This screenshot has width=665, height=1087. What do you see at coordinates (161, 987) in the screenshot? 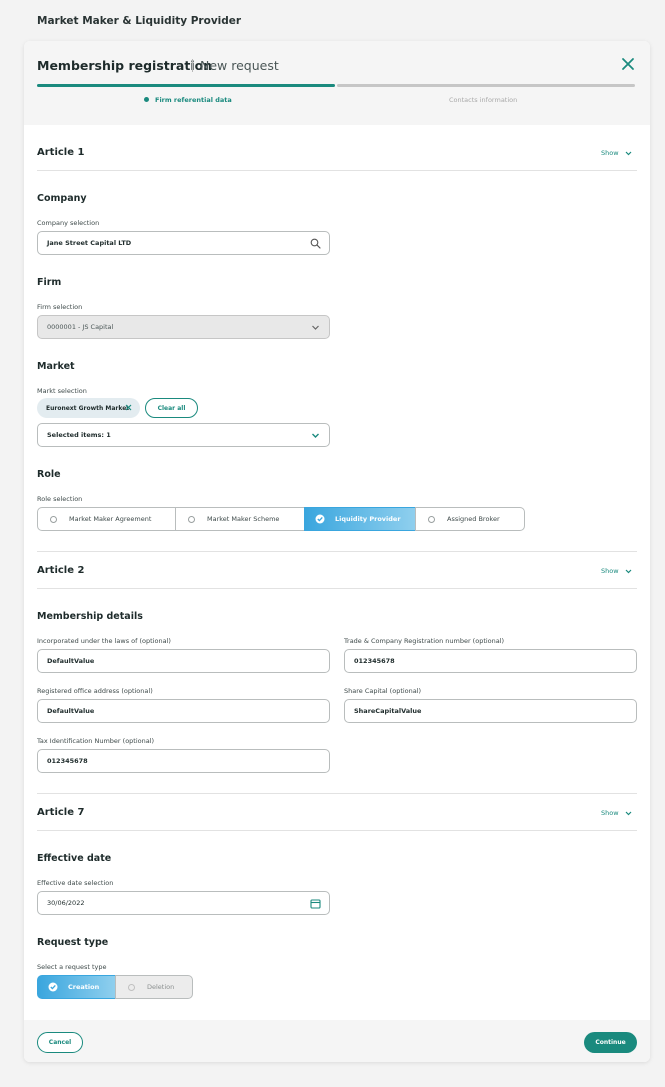
I see `request-option-label: Deletion` at bounding box center [161, 987].